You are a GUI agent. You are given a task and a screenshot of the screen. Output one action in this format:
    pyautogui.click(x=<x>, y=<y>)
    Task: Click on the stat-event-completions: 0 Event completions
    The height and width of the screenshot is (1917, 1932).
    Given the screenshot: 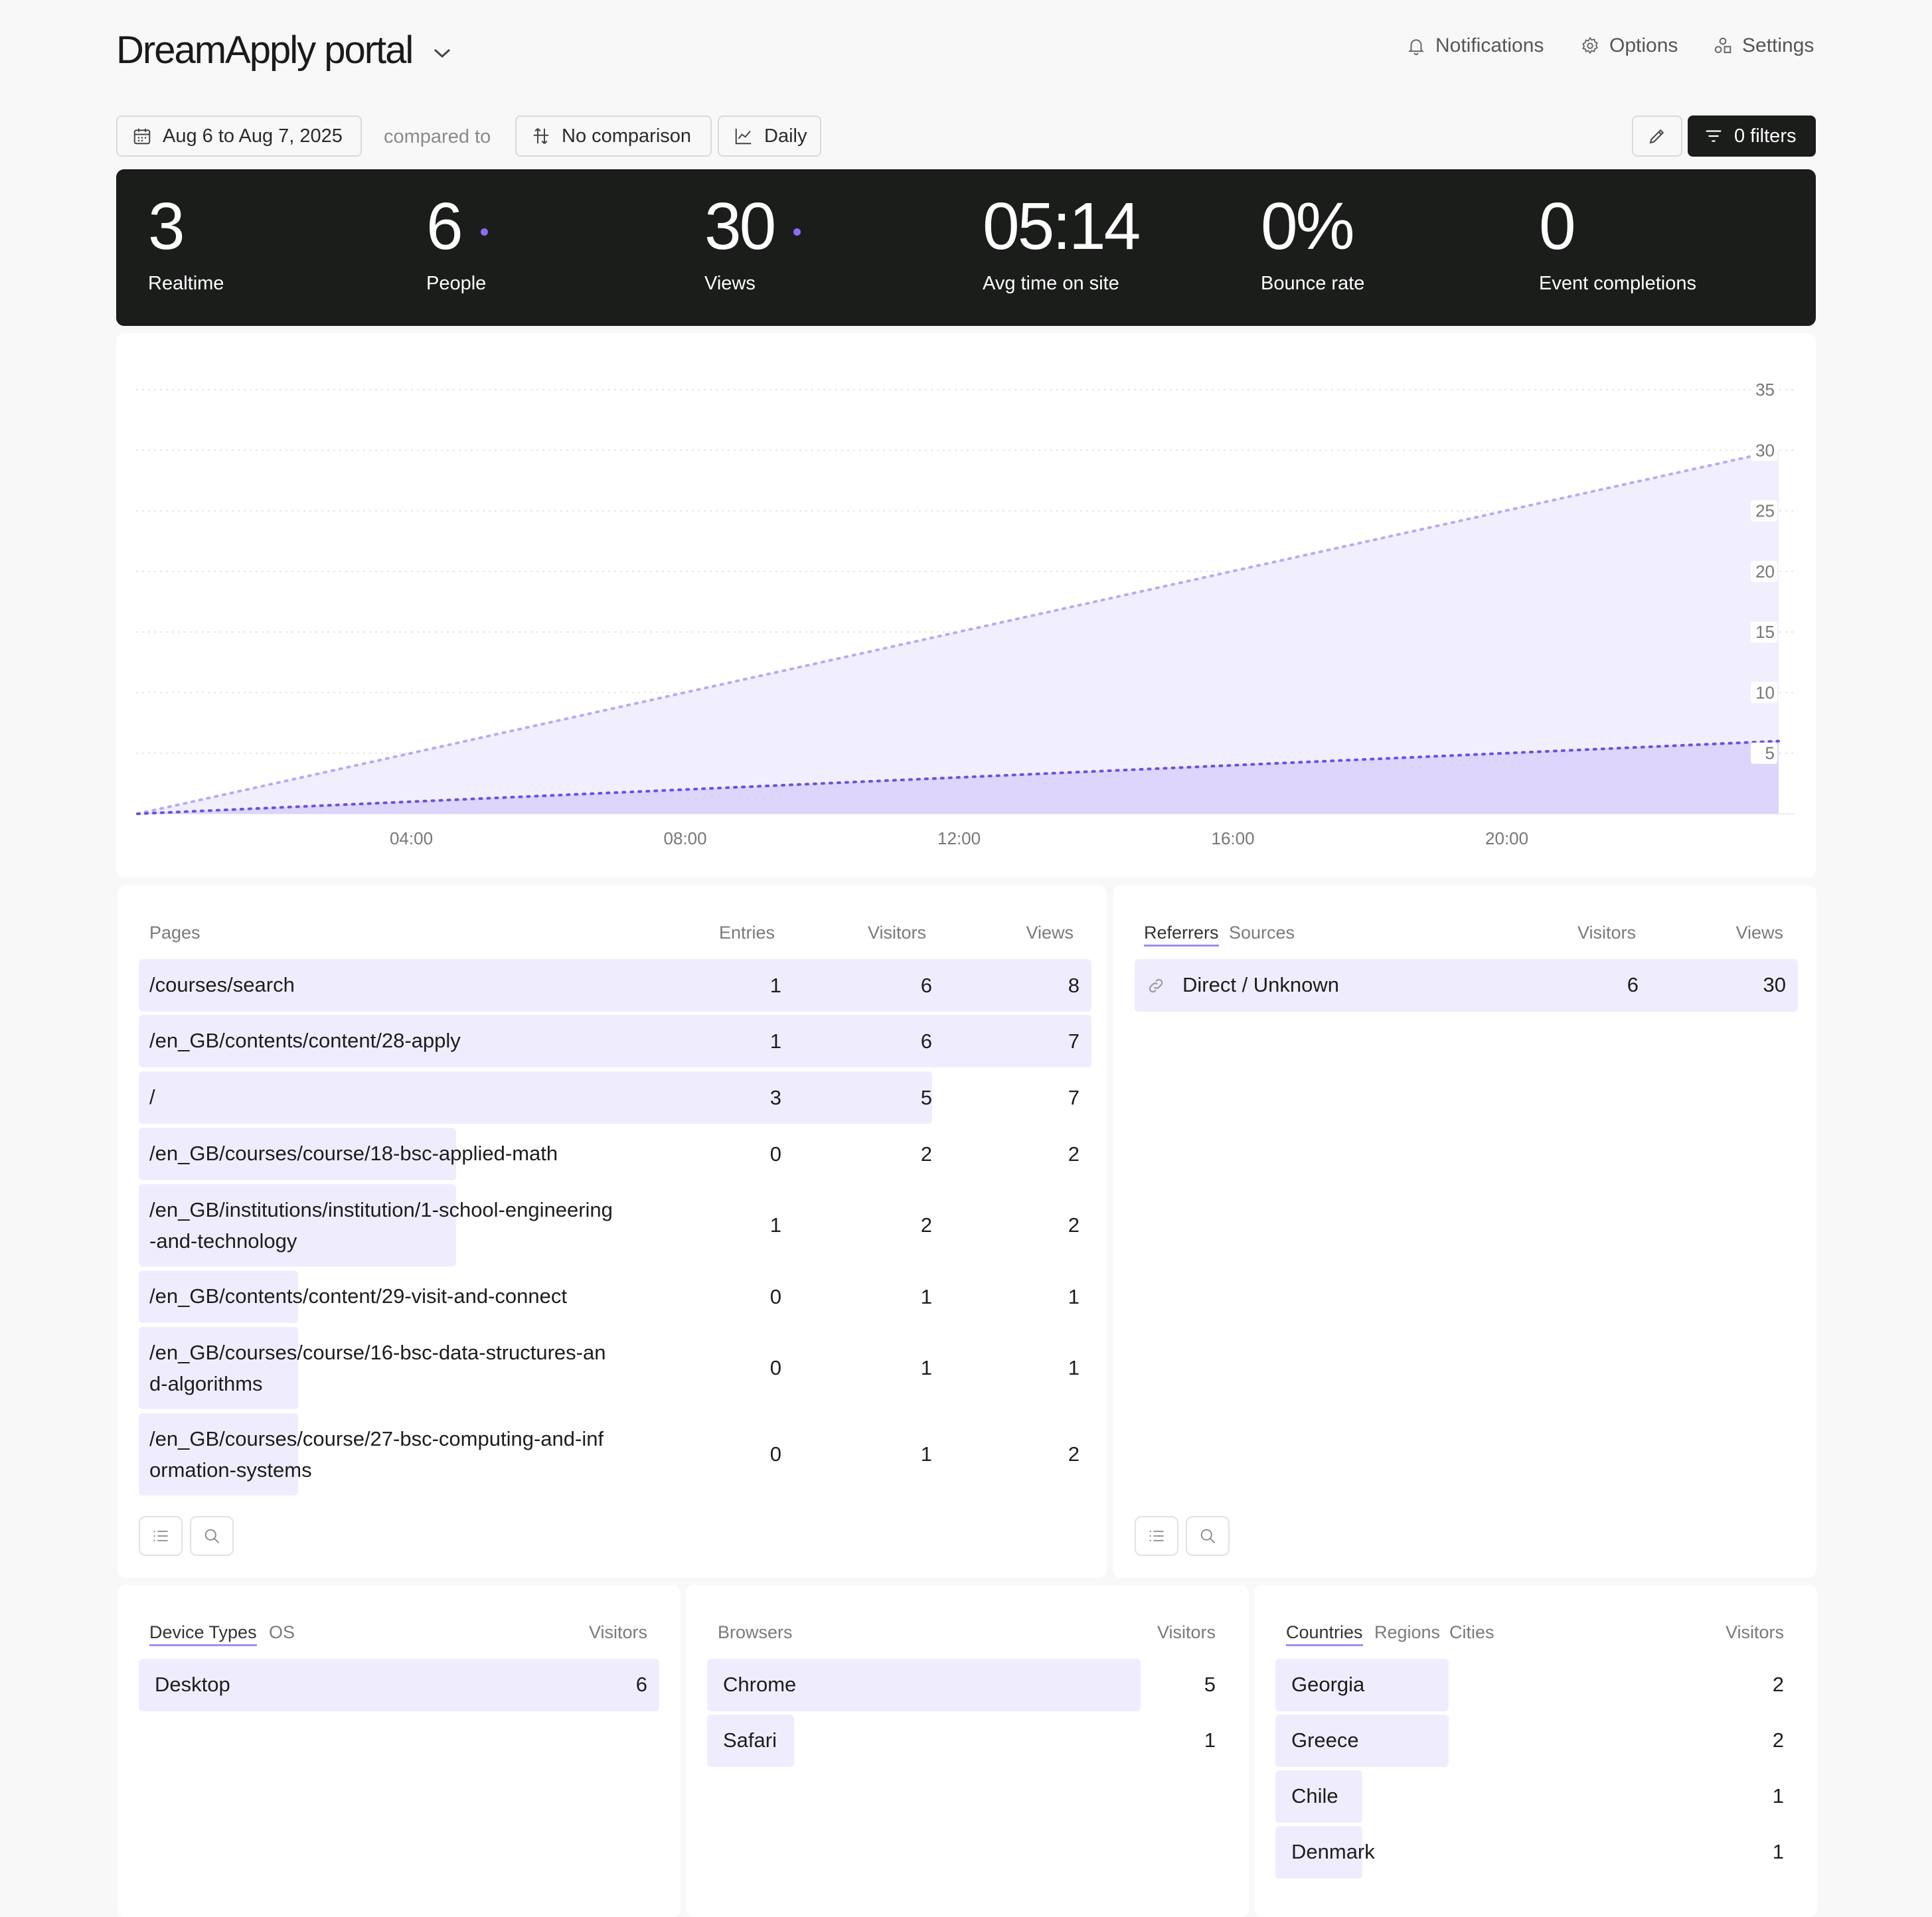 What is the action you would take?
    pyautogui.click(x=1640, y=247)
    